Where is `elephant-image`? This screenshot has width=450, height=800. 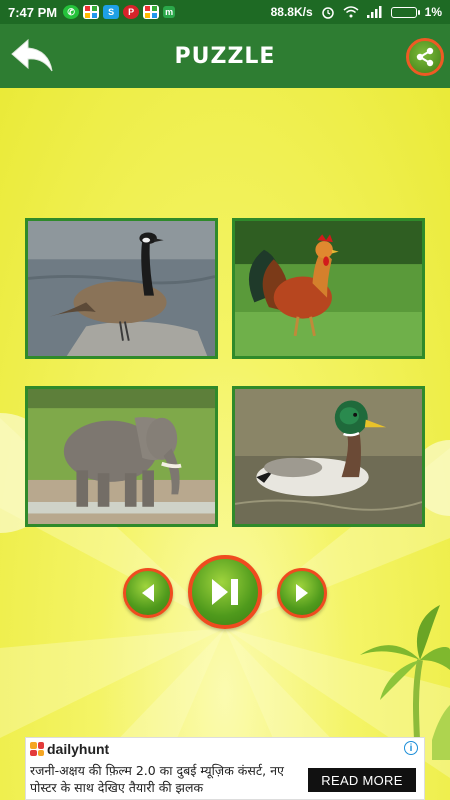 elephant-image is located at coordinates (121, 456).